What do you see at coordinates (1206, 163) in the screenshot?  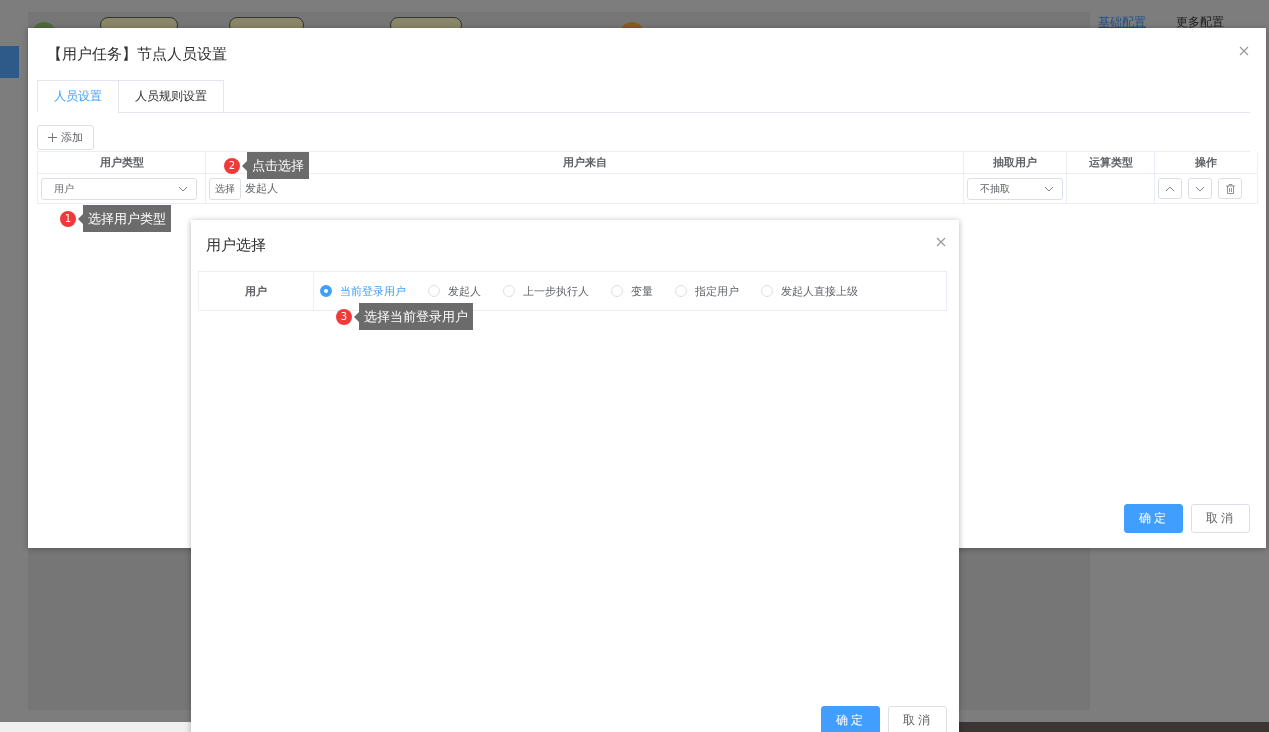 I see `column-header: 操作` at bounding box center [1206, 163].